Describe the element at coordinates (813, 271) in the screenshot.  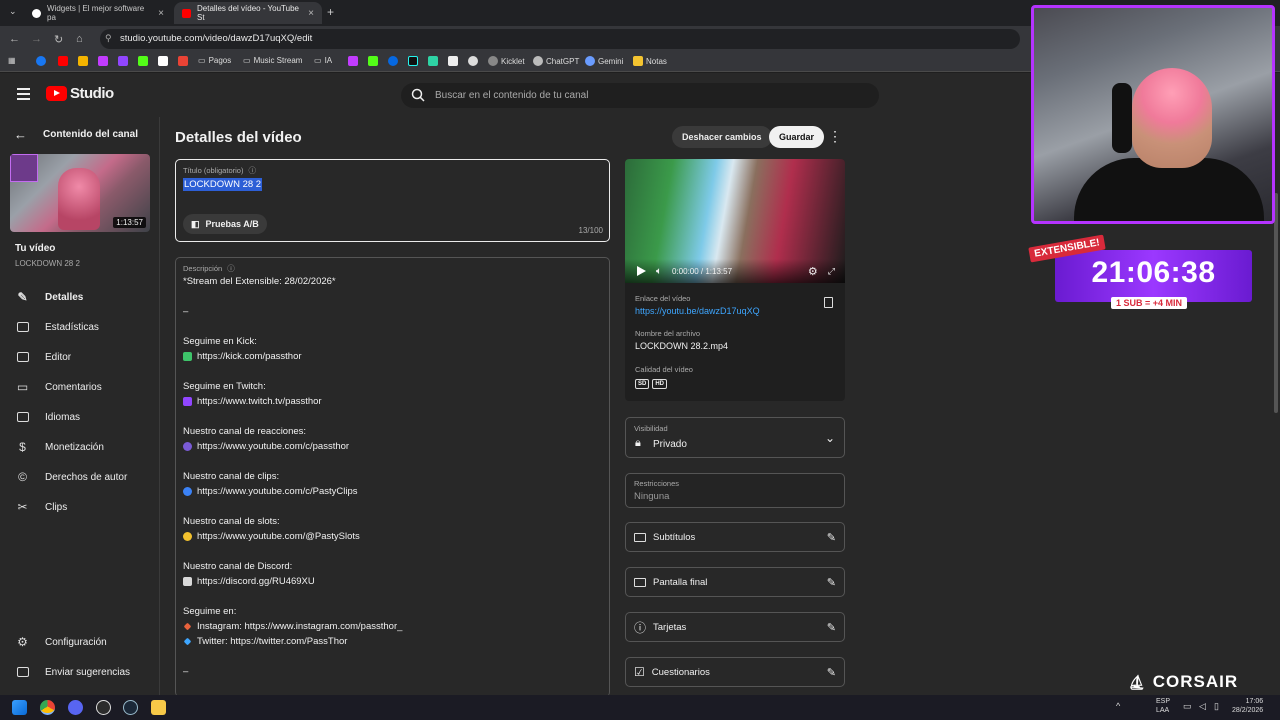
I see `settings-gear-icon: ⚙` at that location.